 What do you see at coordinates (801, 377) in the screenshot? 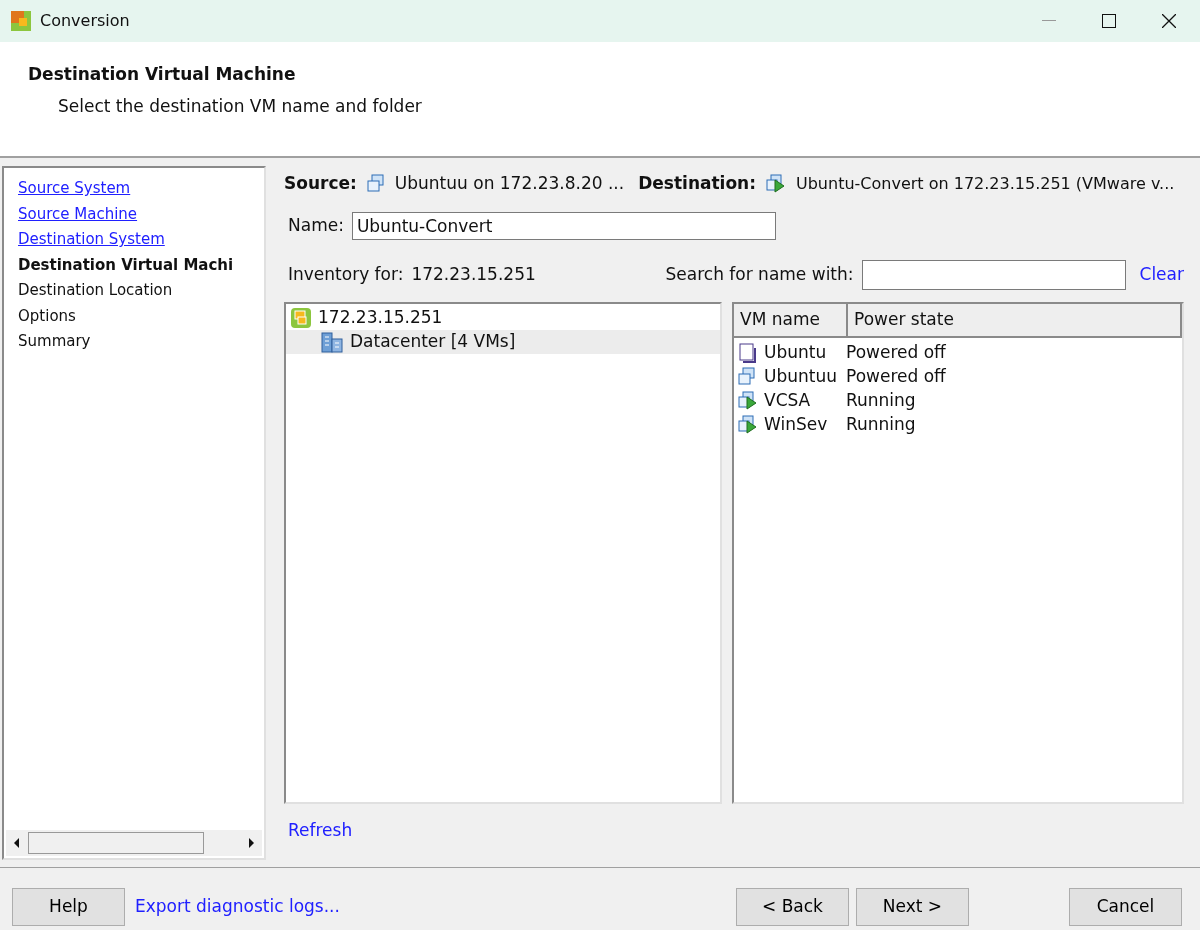
I see `vm-name-cell-text: Ubuntuu` at bounding box center [801, 377].